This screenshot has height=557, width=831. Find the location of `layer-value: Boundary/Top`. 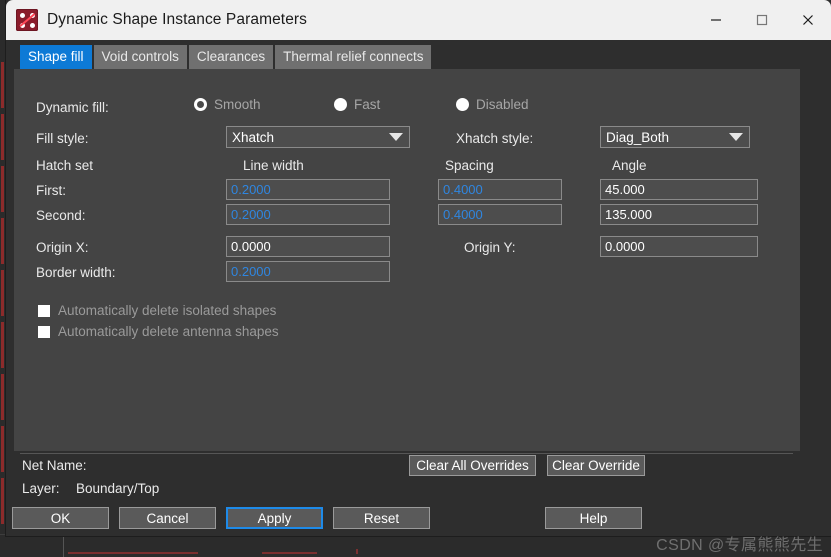

layer-value: Boundary/Top is located at coordinates (118, 488).